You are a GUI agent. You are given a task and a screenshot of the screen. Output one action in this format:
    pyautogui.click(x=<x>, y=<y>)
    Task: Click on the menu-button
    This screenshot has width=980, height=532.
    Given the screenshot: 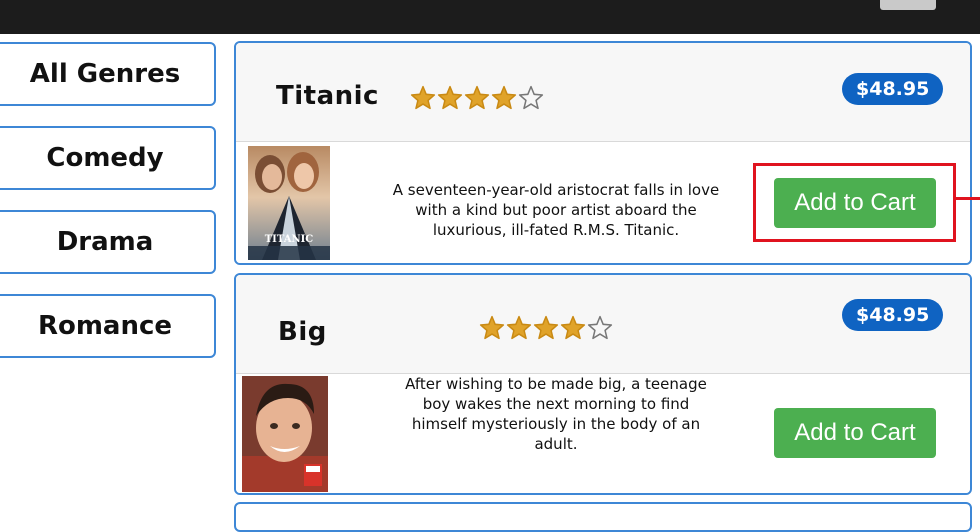 What is the action you would take?
    pyautogui.click(x=908, y=5)
    